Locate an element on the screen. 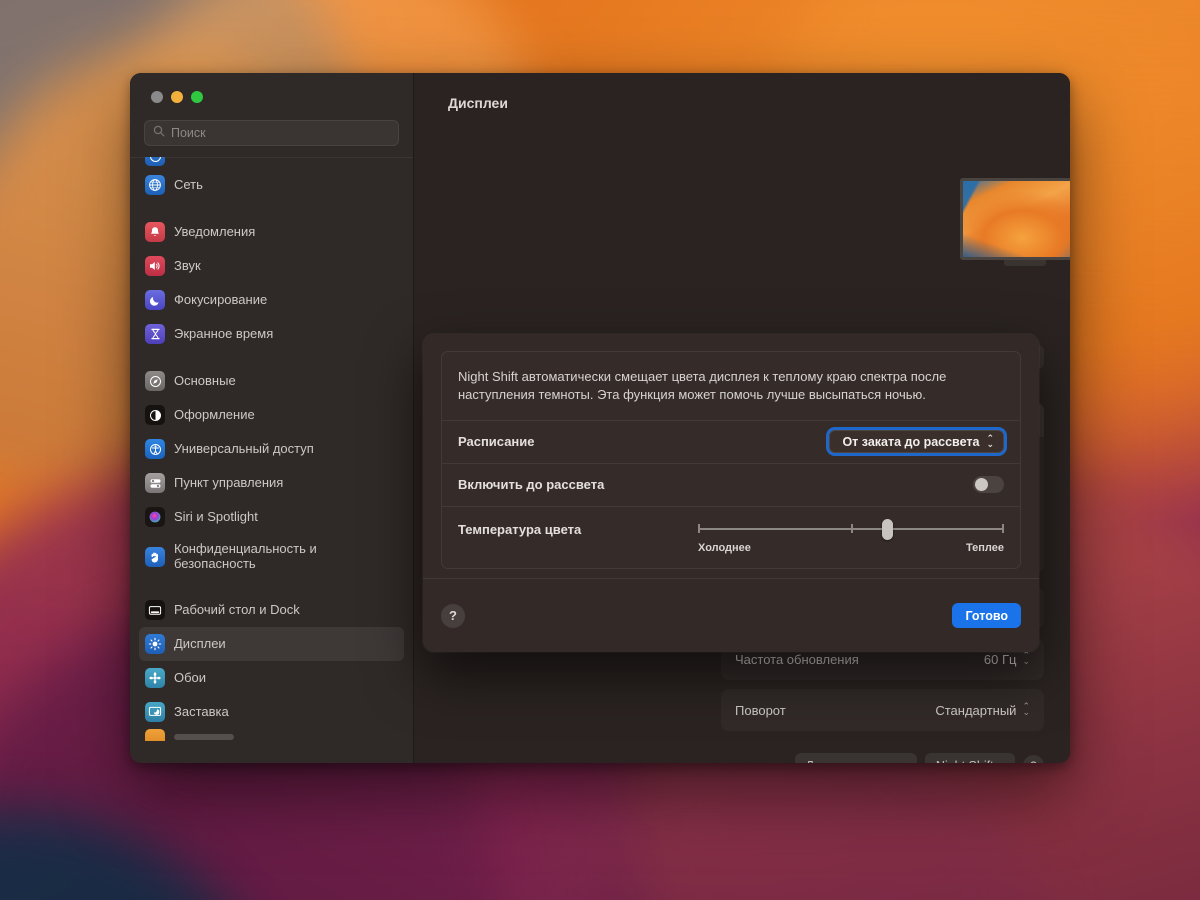  sidebar-item-screen-time: Экранное время is located at coordinates (271, 334).